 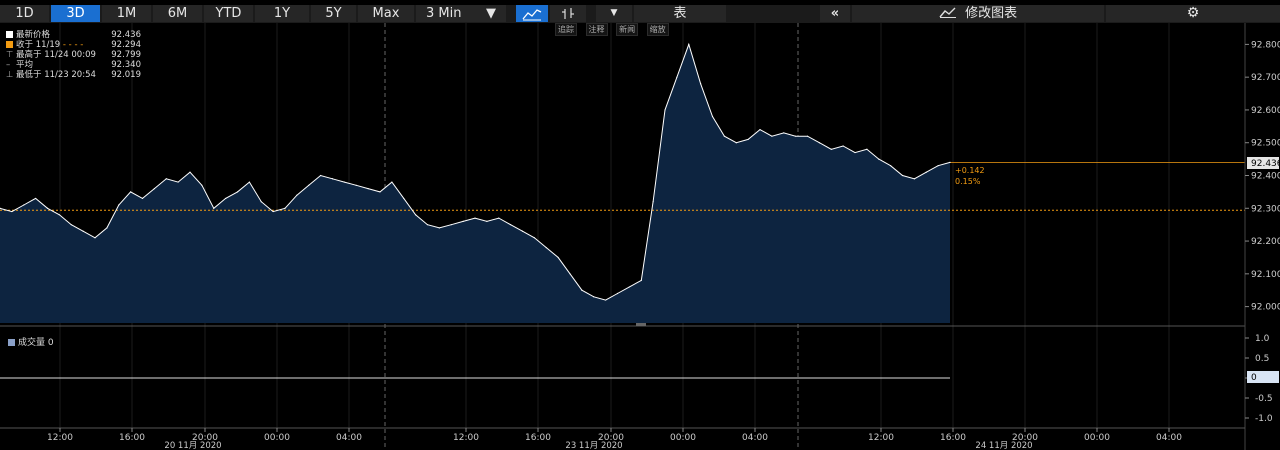 What do you see at coordinates (386, 13) in the screenshot?
I see `range-button-max: Max` at bounding box center [386, 13].